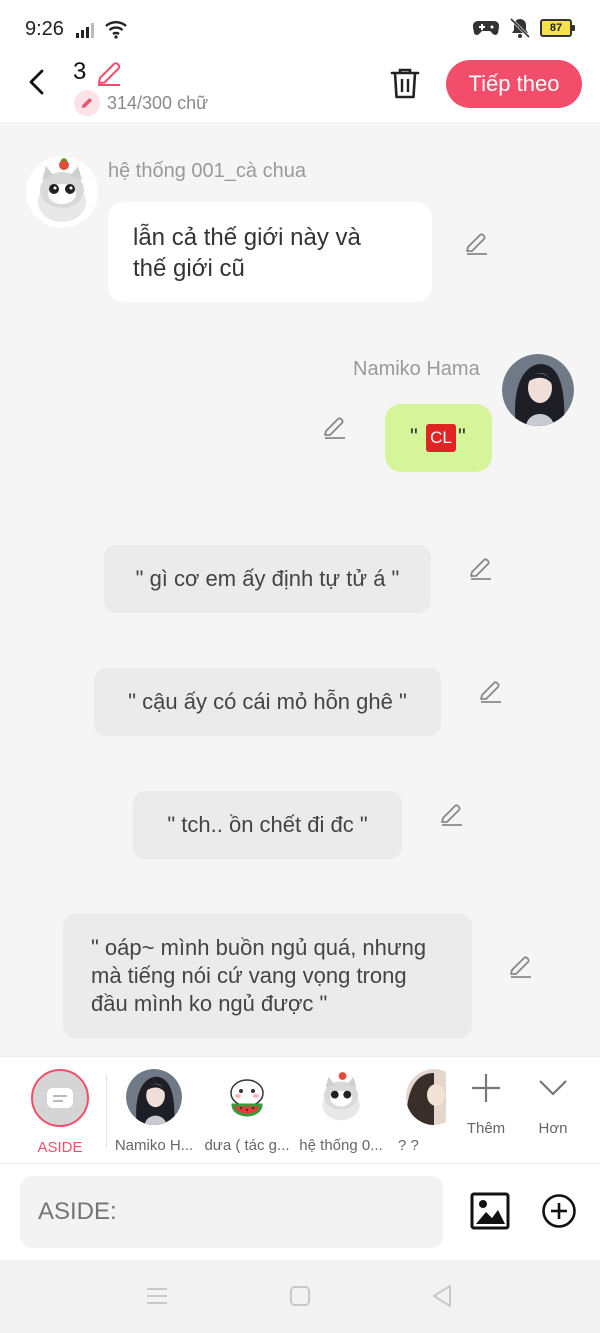 The height and width of the screenshot is (1333, 600). What do you see at coordinates (247, 237) in the screenshot?
I see `message-line: lẫn cả thế giới này và` at bounding box center [247, 237].